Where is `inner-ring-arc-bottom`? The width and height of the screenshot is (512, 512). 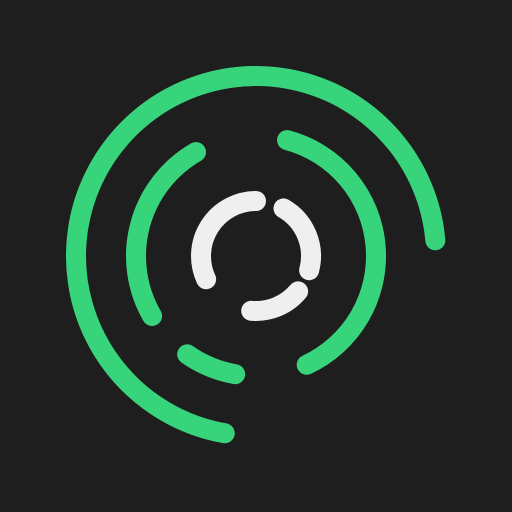
inner-ring-arc-bottom is located at coordinates (275, 301).